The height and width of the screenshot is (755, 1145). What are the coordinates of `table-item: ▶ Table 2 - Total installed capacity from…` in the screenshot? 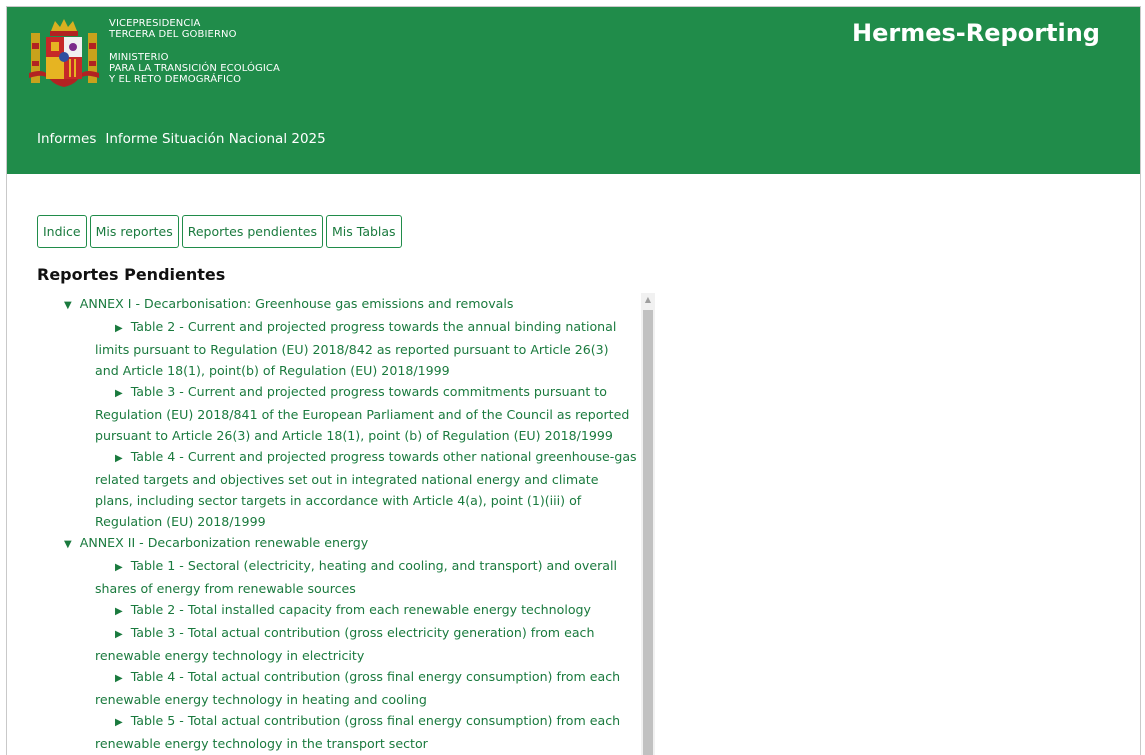 It's located at (338, 610).